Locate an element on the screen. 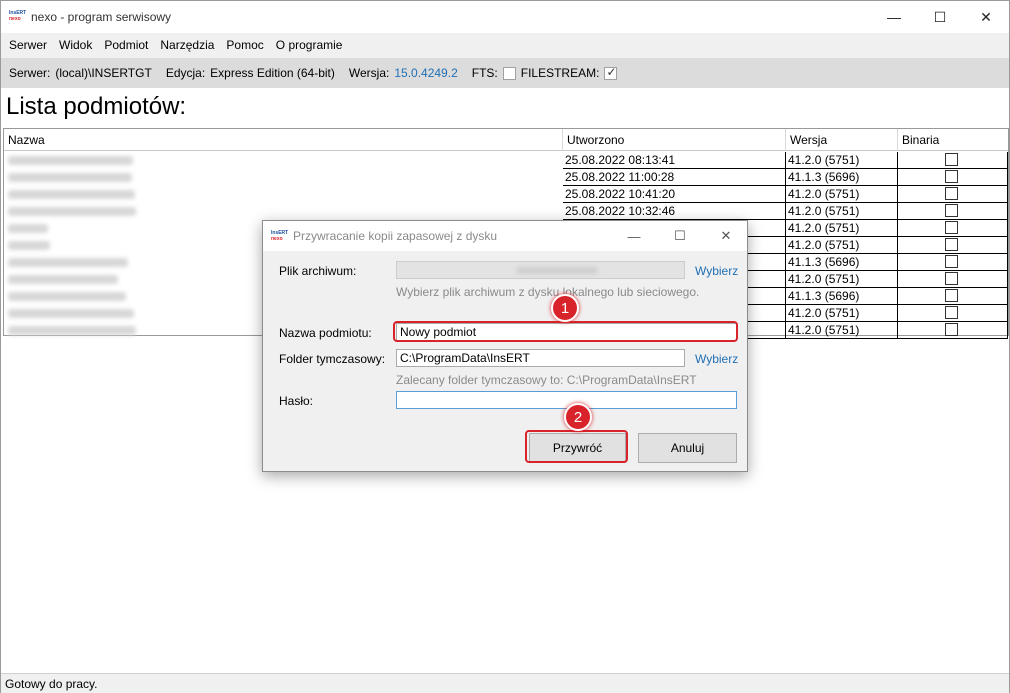 This screenshot has width=1010, height=693. table-row: 25.08.2022 10:32:46 41.2.0 (5751) is located at coordinates (506, 211).